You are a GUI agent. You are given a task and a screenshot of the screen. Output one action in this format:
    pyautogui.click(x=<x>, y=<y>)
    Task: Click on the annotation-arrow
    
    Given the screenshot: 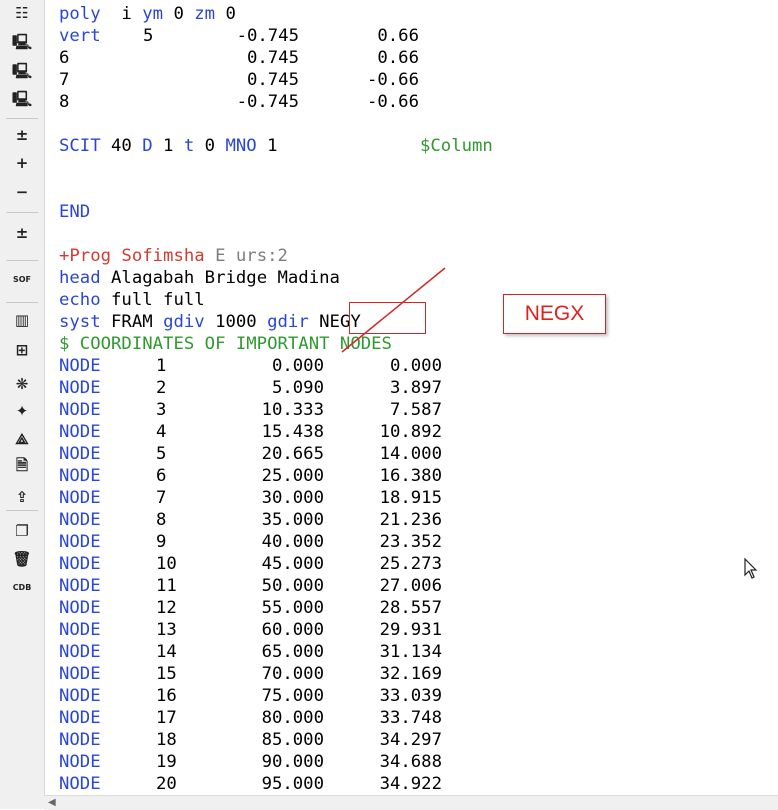 What is the action you would take?
    pyautogui.click(x=393, y=310)
    